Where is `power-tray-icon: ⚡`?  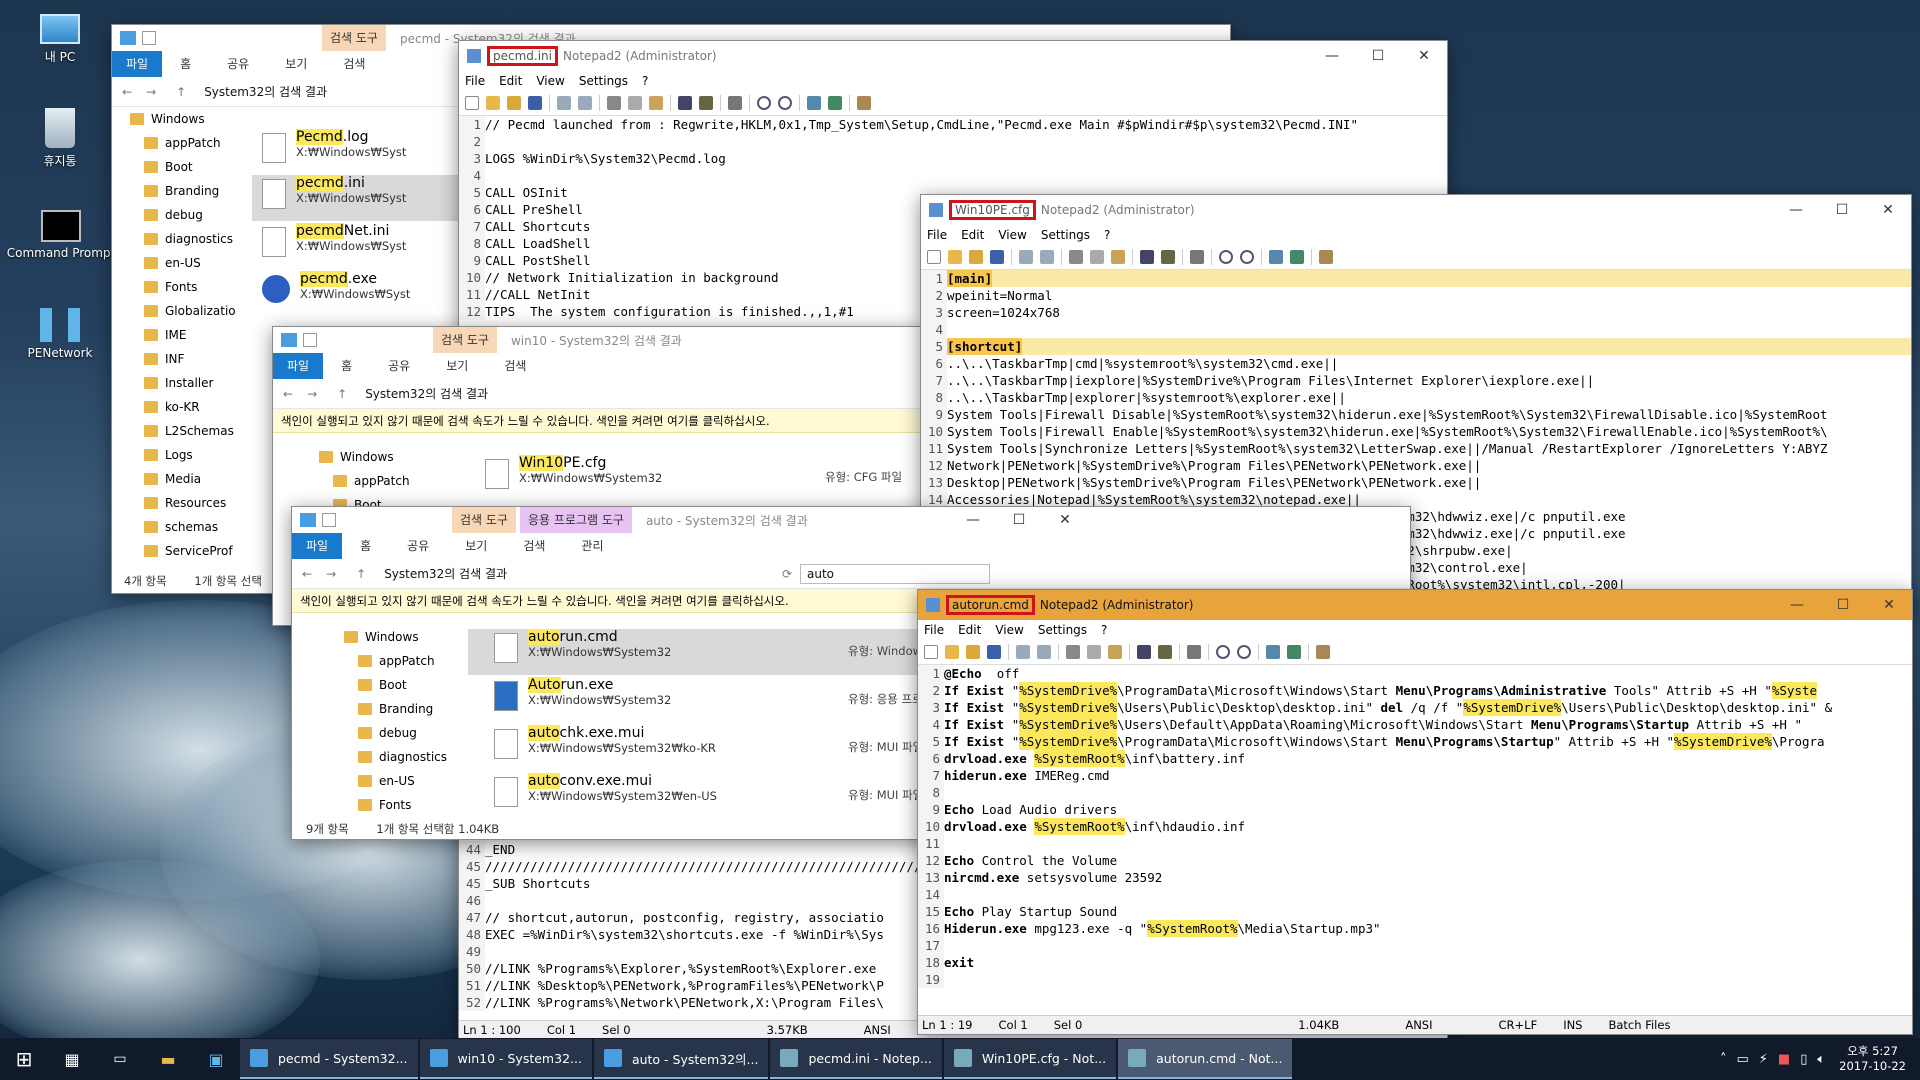 power-tray-icon: ⚡ is located at coordinates (1763, 1059).